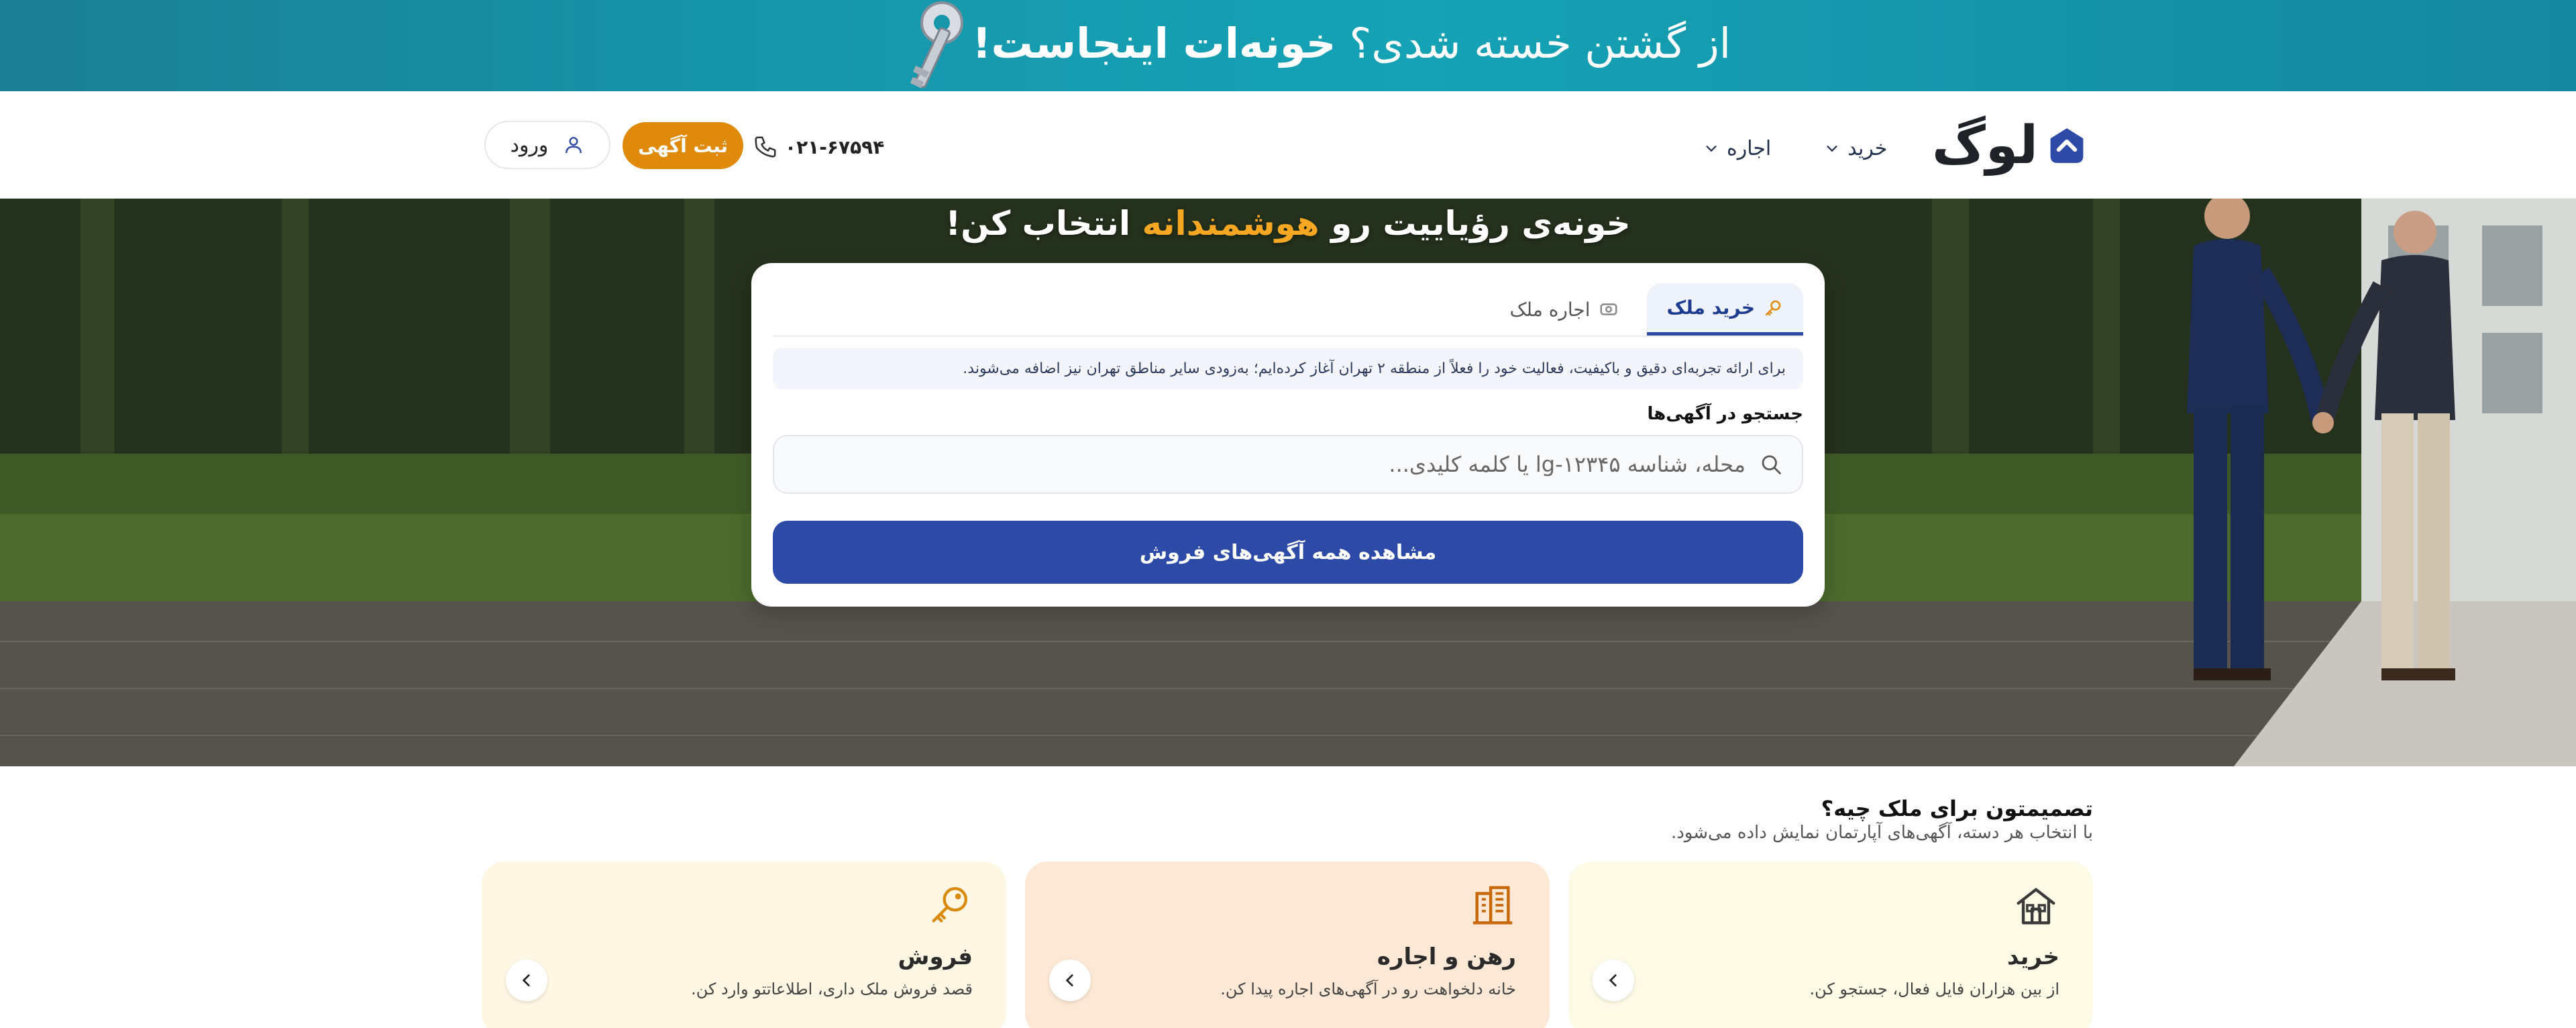  I want to click on key-illustration-icon, so click(936, 45).